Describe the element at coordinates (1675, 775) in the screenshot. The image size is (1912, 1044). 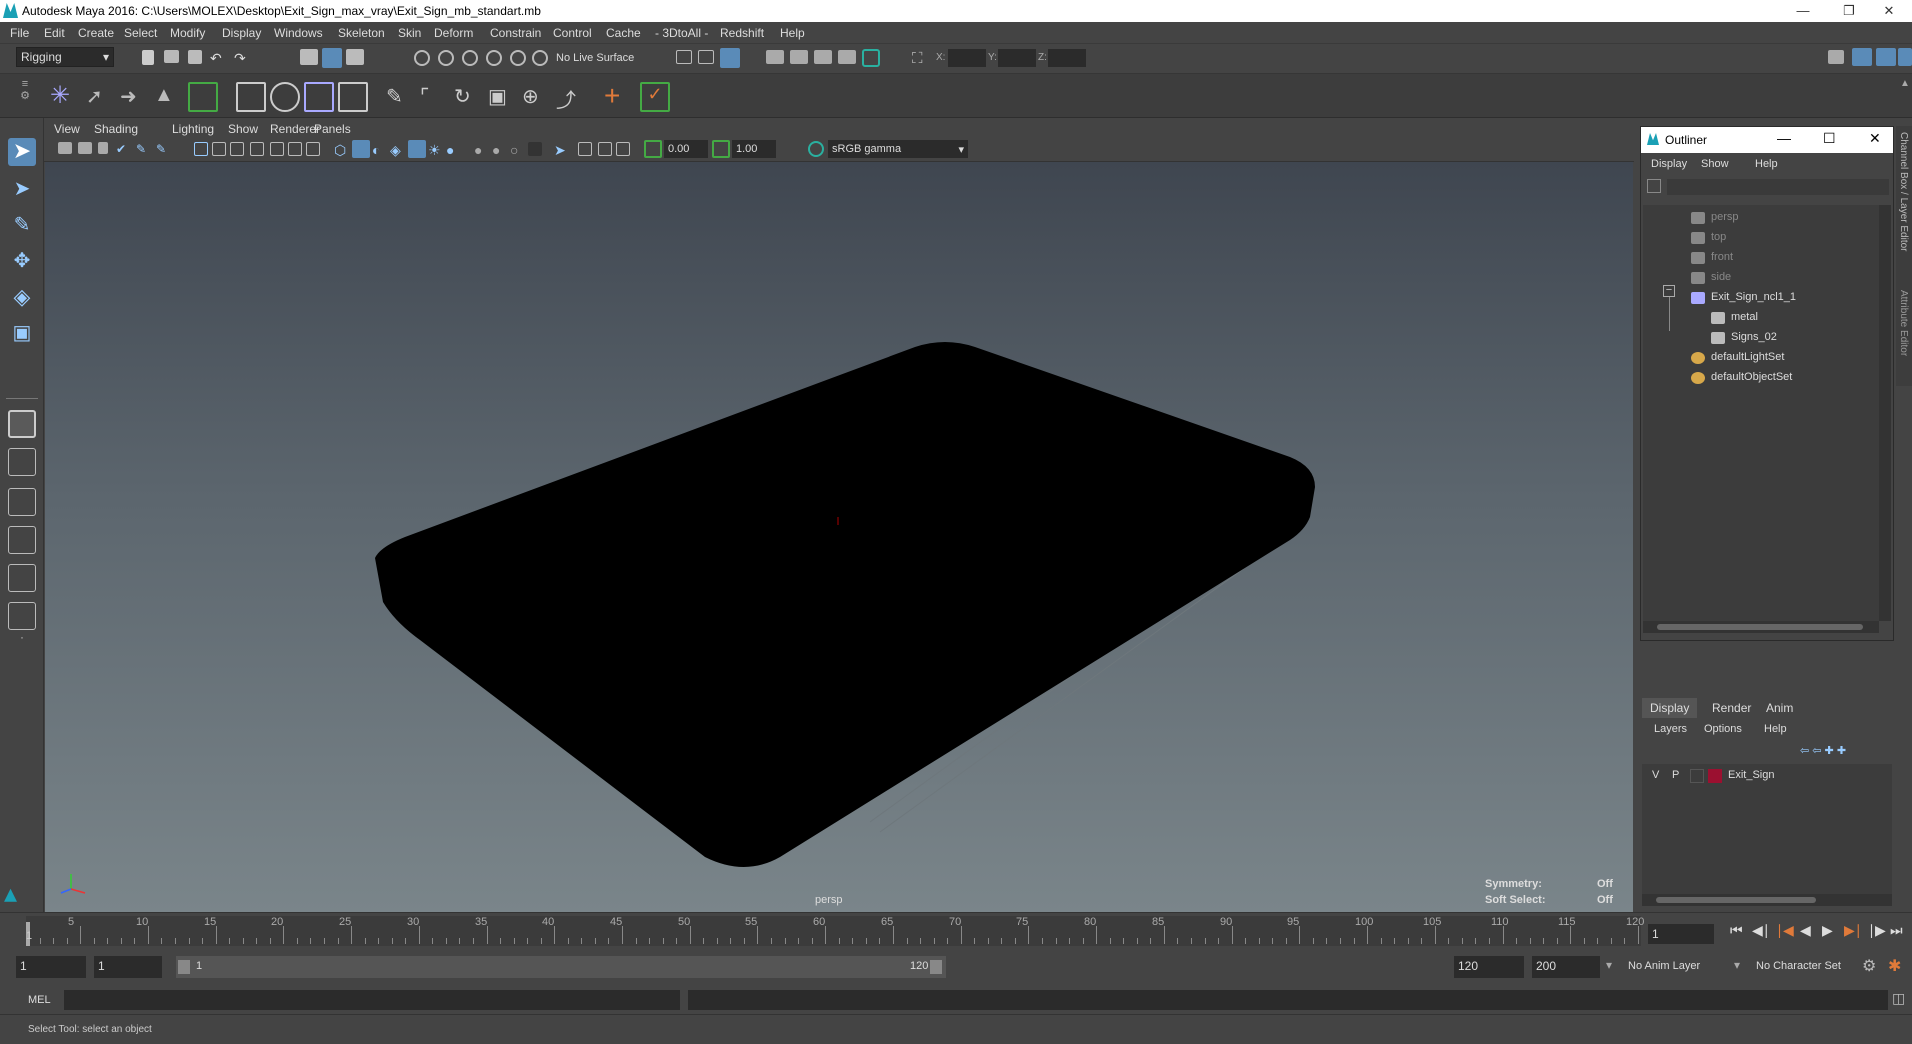
I see `playback-toggle: P` at that location.